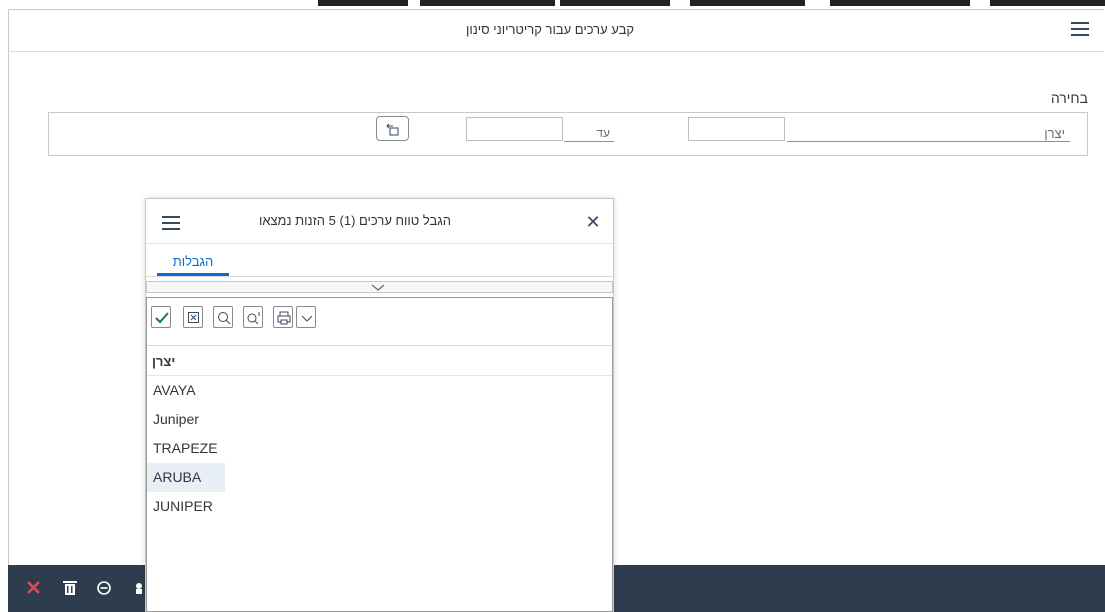 This screenshot has width=1105, height=612. I want to click on background-page-strip, so click(552, 4).